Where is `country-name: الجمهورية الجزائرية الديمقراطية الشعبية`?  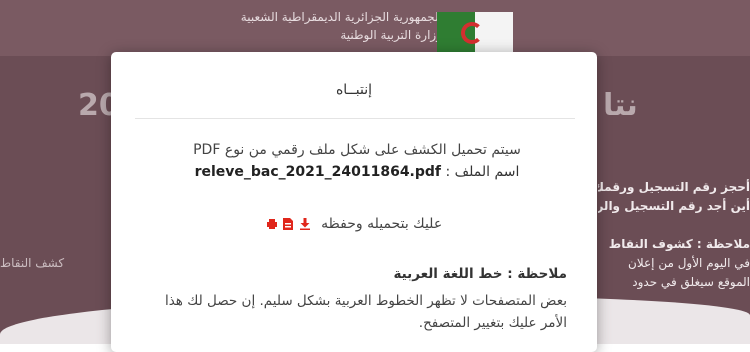
country-name: الجمهورية الجزائرية الديمقراطية الشعبية is located at coordinates (341, 17).